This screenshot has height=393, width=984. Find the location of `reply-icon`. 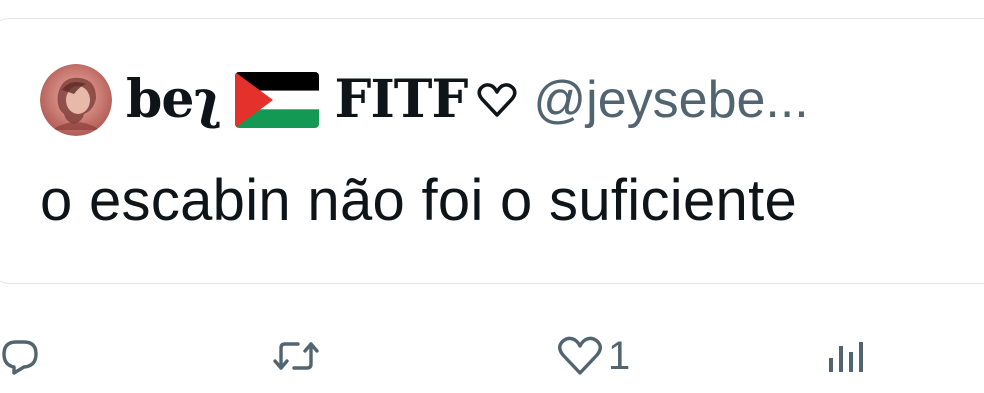

reply-icon is located at coordinates (20, 356).